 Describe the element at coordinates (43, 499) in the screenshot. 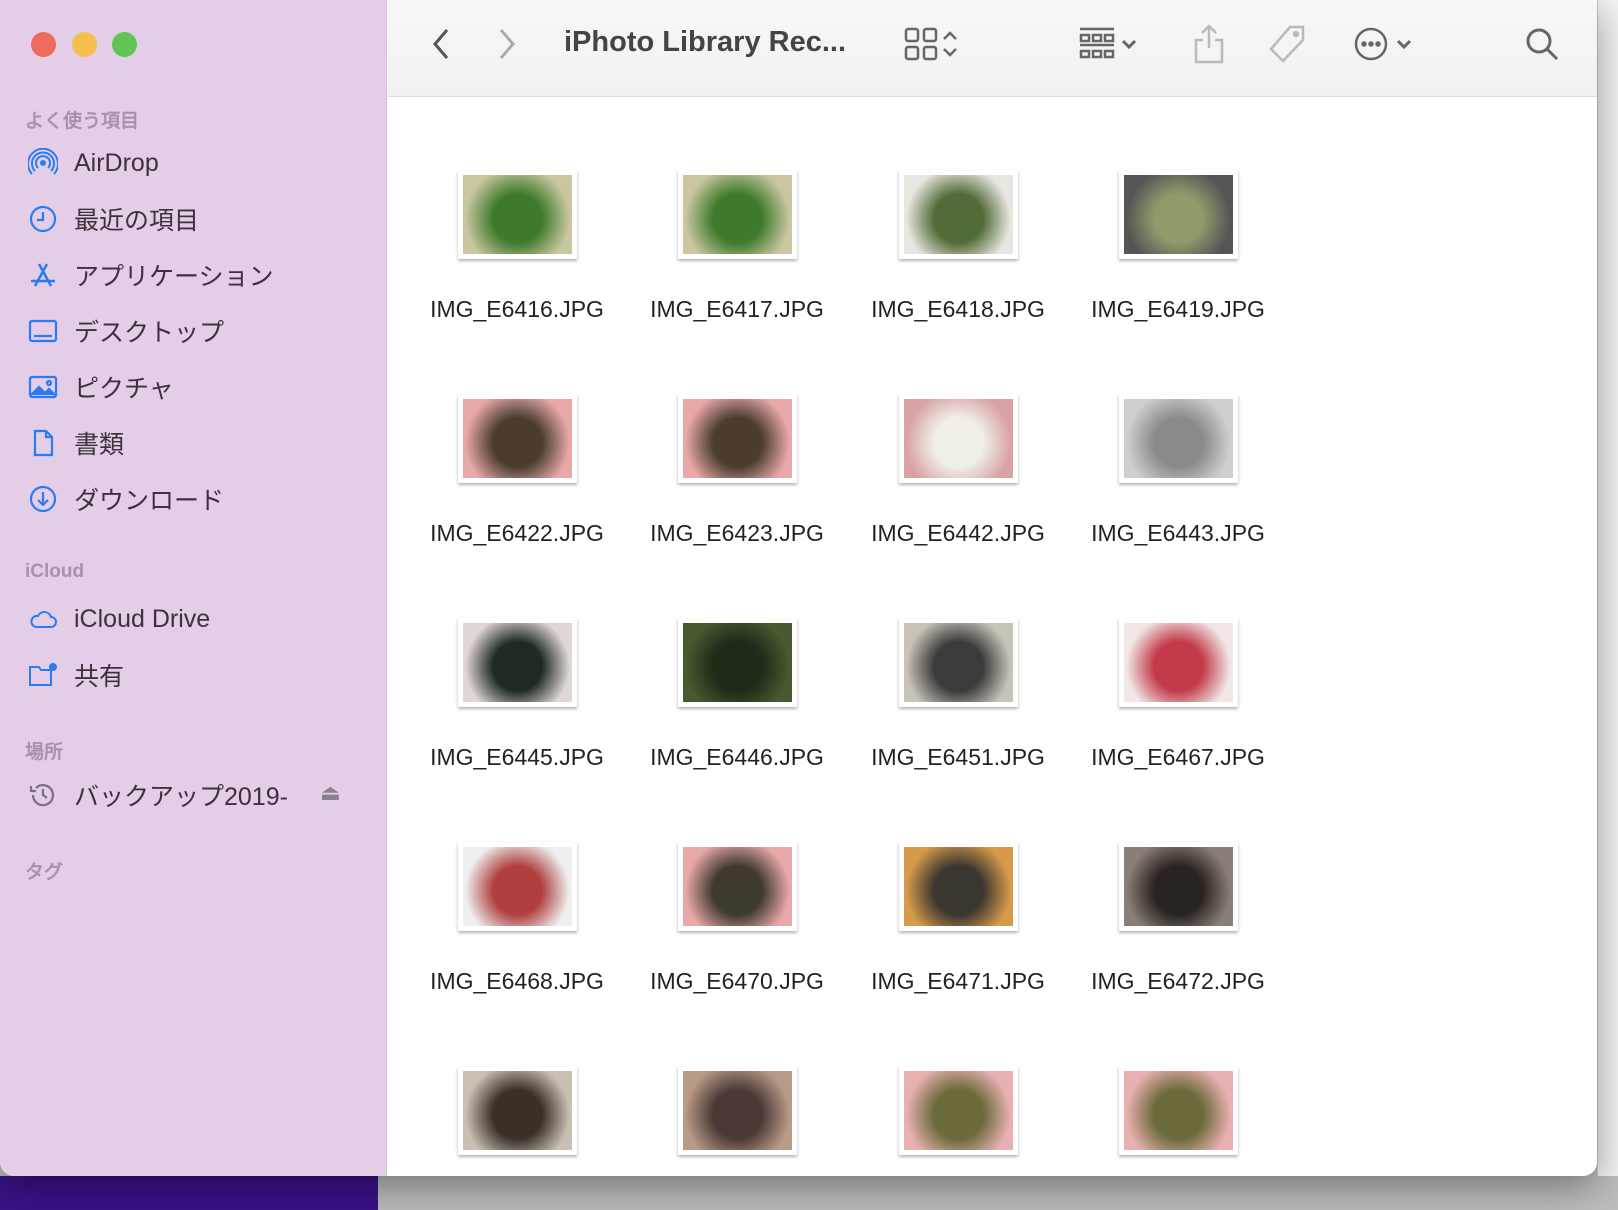

I see `download-icon` at that location.